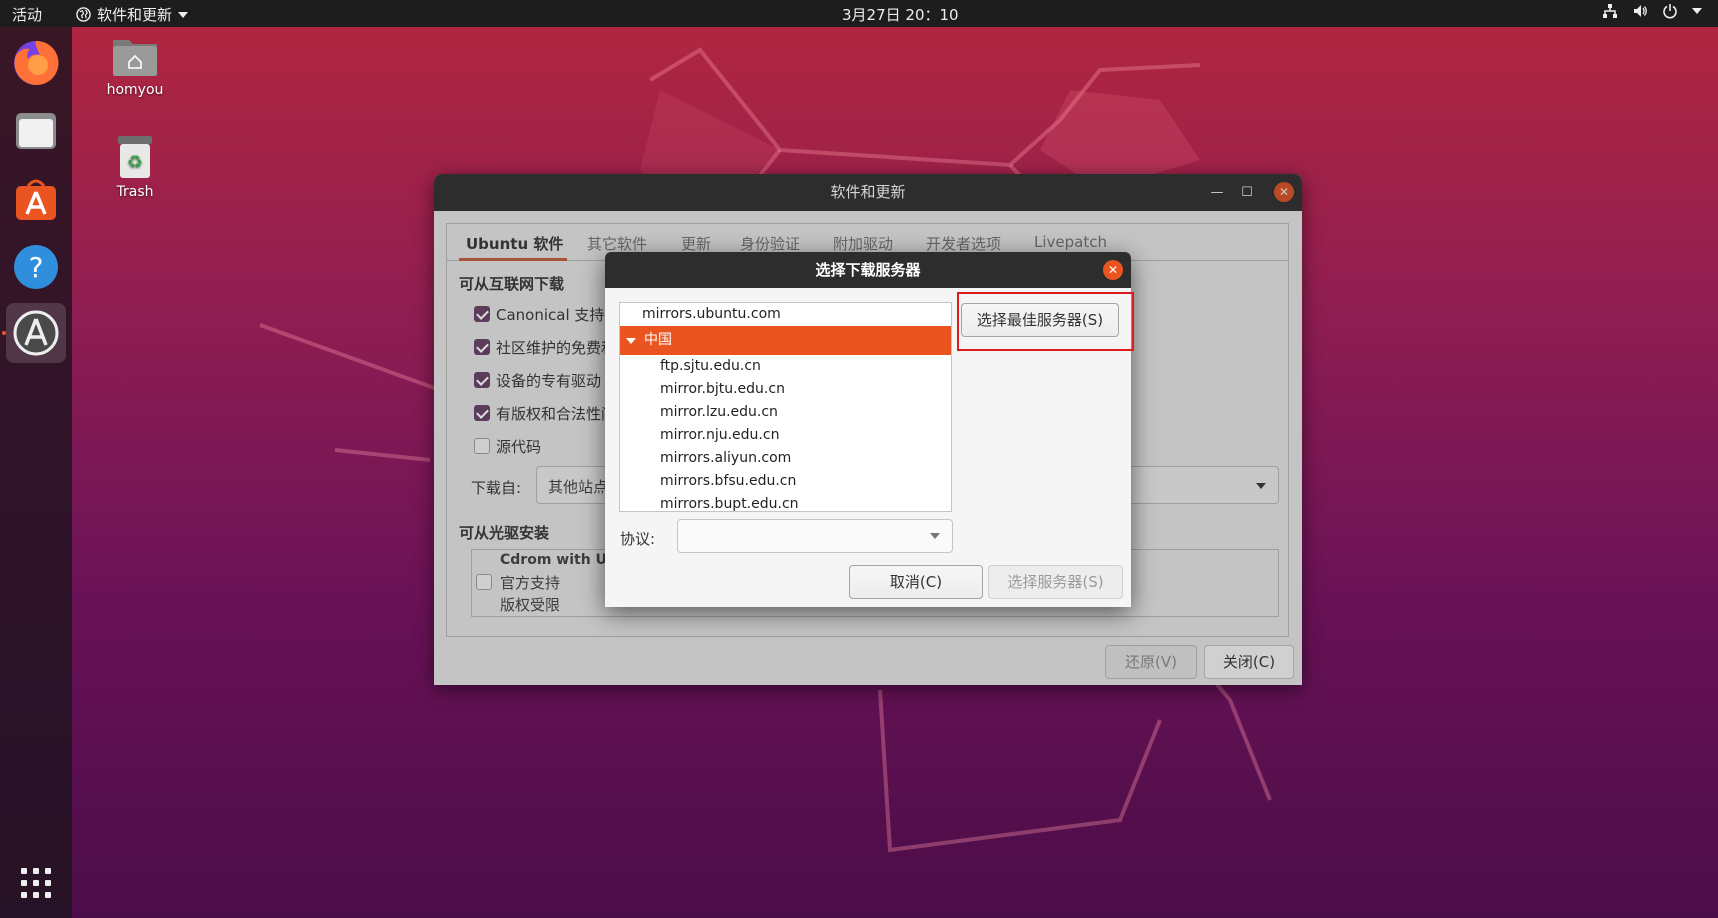 The image size is (1718, 918). What do you see at coordinates (519, 447) in the screenshot?
I see `checkbox-label: 源代码` at bounding box center [519, 447].